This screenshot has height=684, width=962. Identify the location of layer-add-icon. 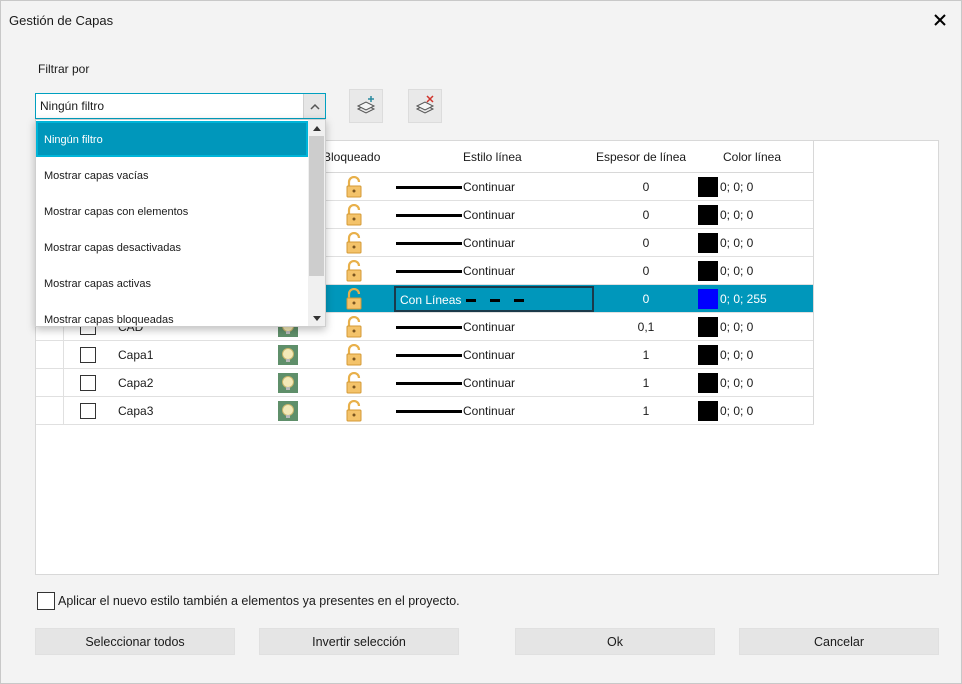
(366, 105).